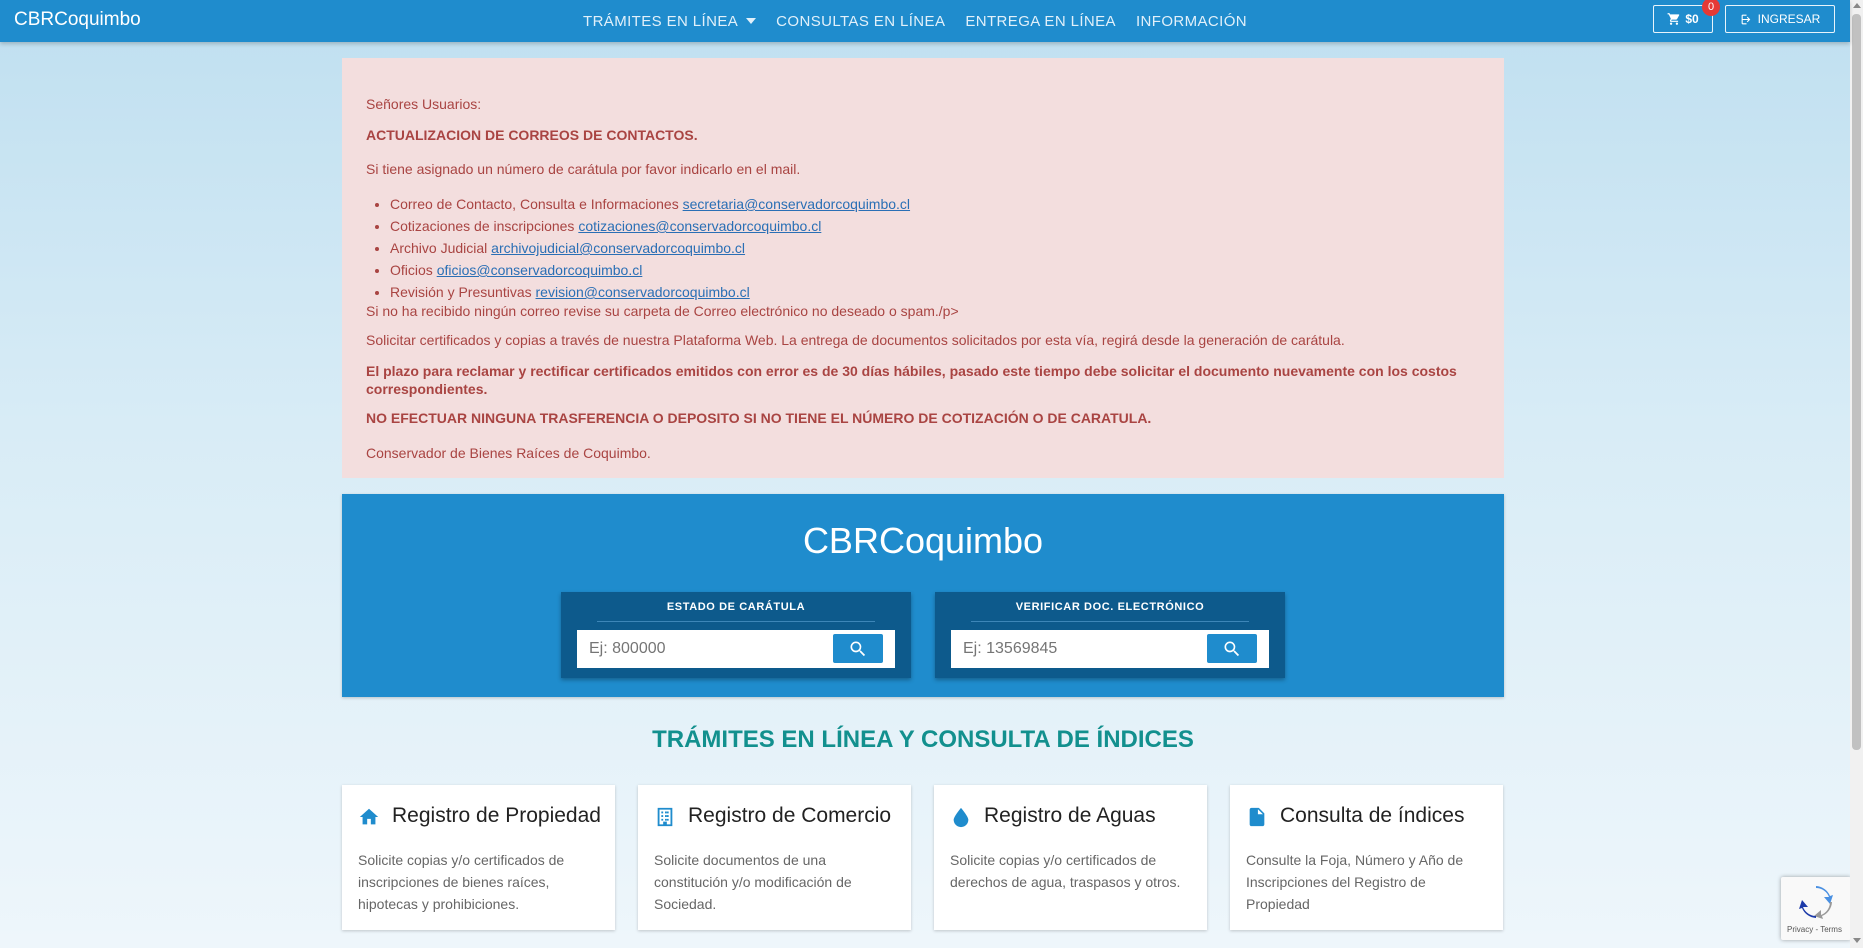  I want to click on nav-entrega-en-linea: ENTREGA EN LÍNEA, so click(1040, 21).